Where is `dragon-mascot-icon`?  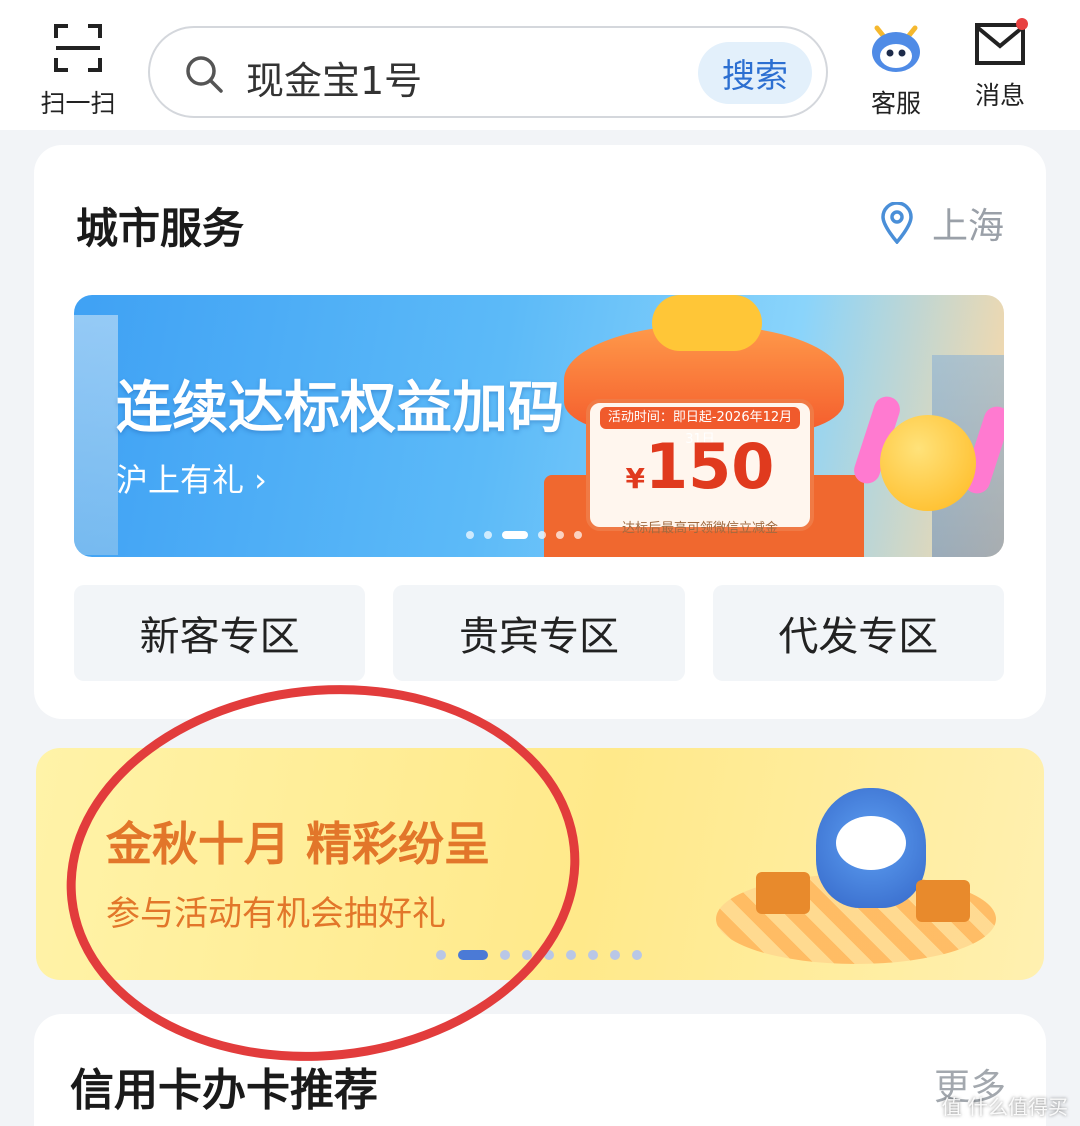 dragon-mascot-icon is located at coordinates (896, 48).